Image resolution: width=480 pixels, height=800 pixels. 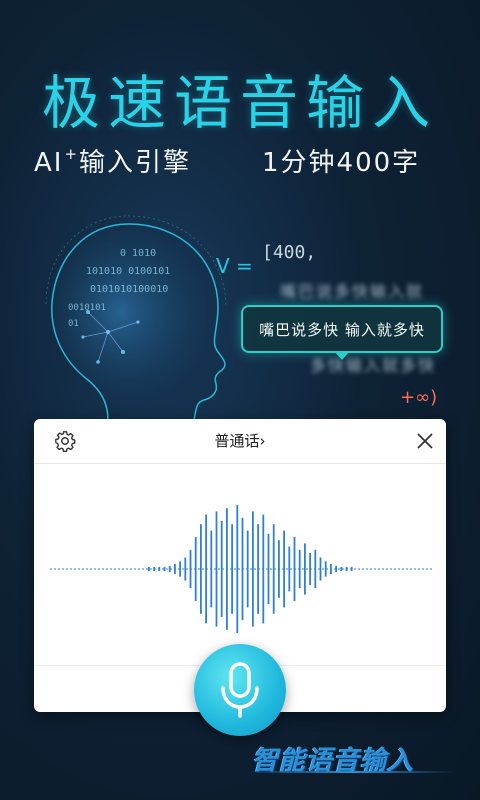 I want to click on ai-text: AI, so click(x=49, y=163).